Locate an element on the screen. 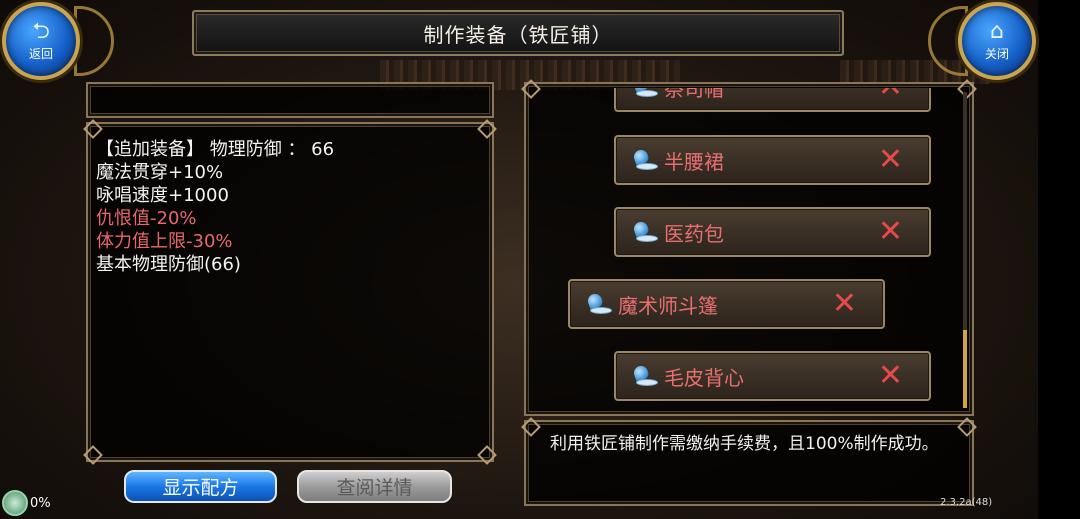  back-arrow-icon: ⮌ is located at coordinates (41, 31).